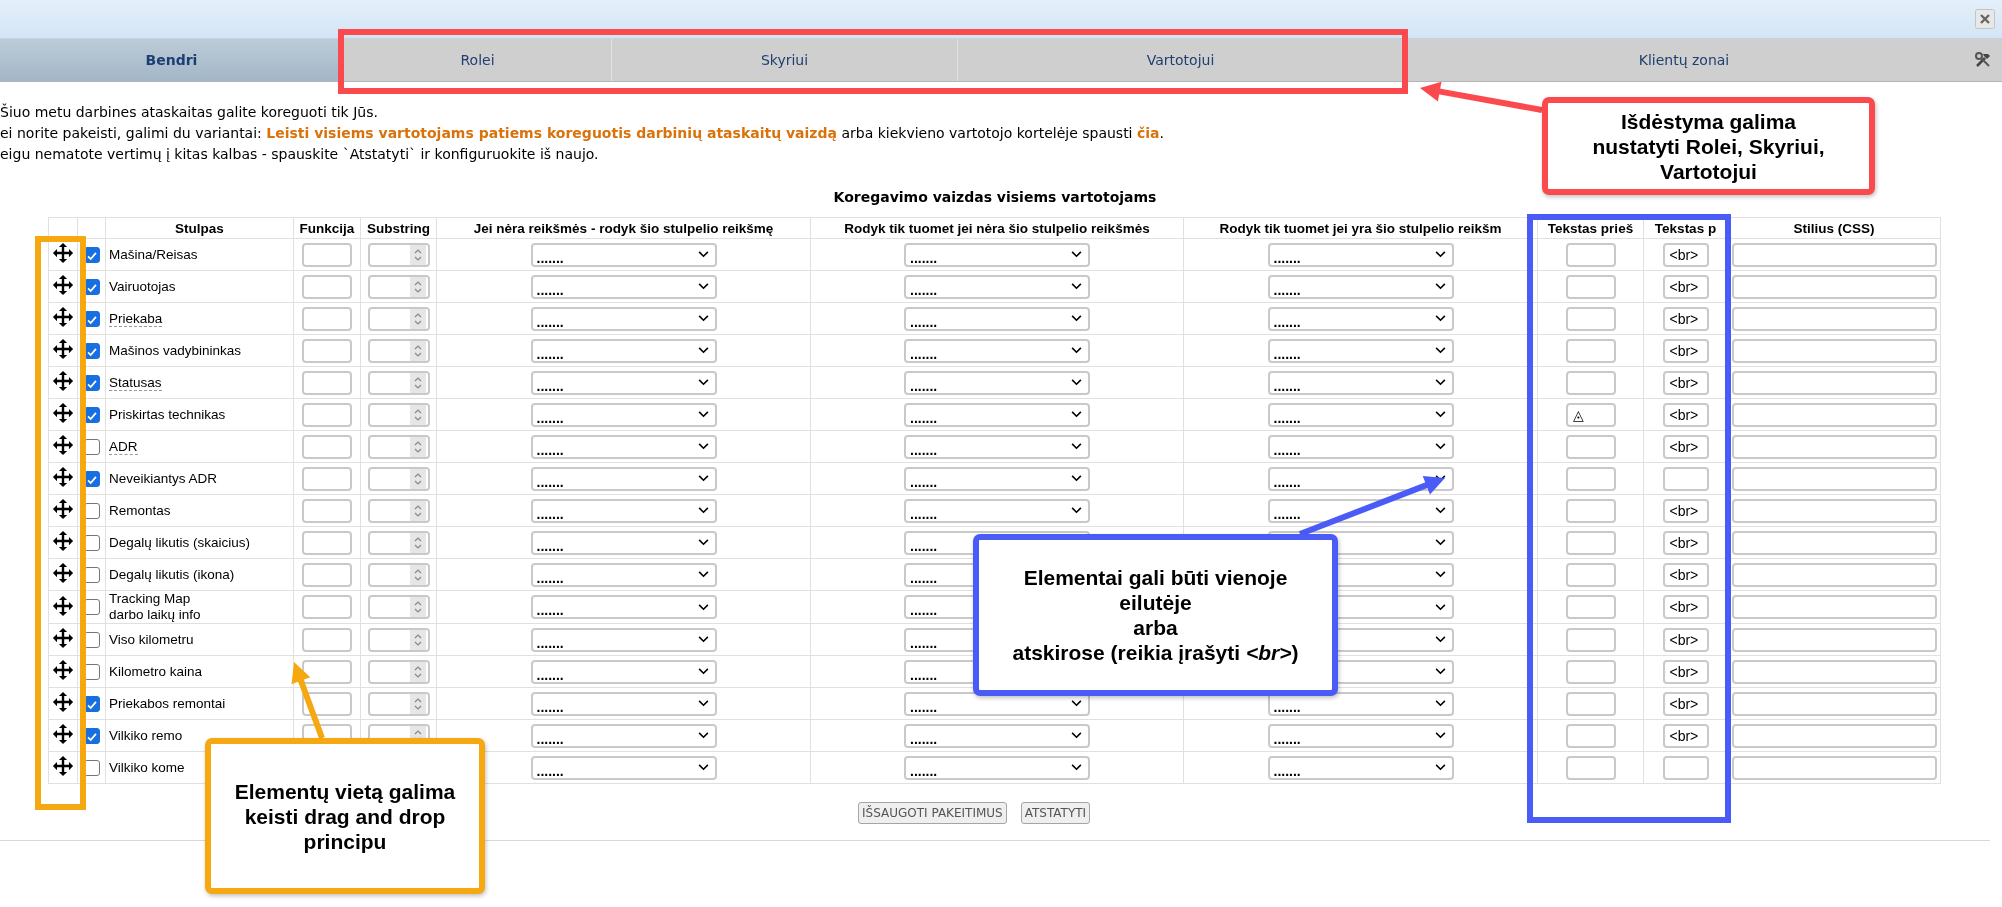 Image resolution: width=2002 pixels, height=907 pixels. I want to click on column-name: Mašinos vadybininkas, so click(175, 350).